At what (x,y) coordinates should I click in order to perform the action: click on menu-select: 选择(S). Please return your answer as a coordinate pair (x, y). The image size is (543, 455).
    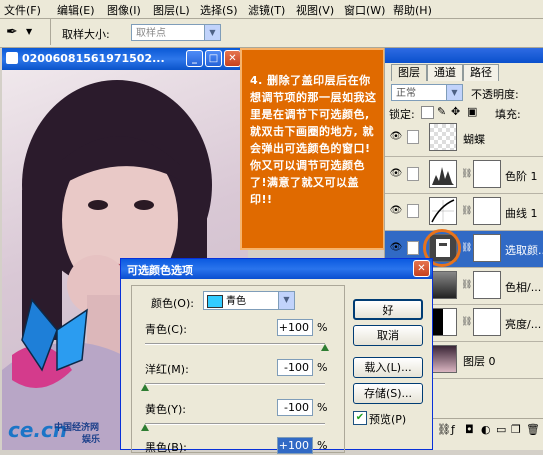
    Looking at the image, I should click on (219, 10).